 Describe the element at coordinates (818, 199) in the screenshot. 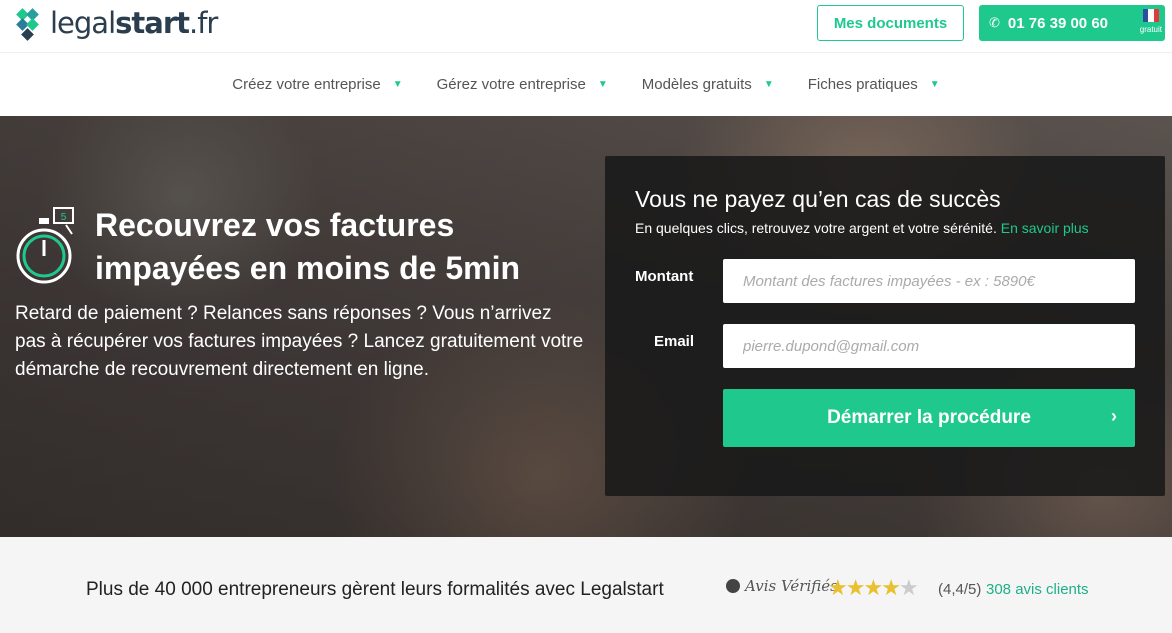

I see `panel-title: Vous ne payez qu’en cas de succès` at that location.